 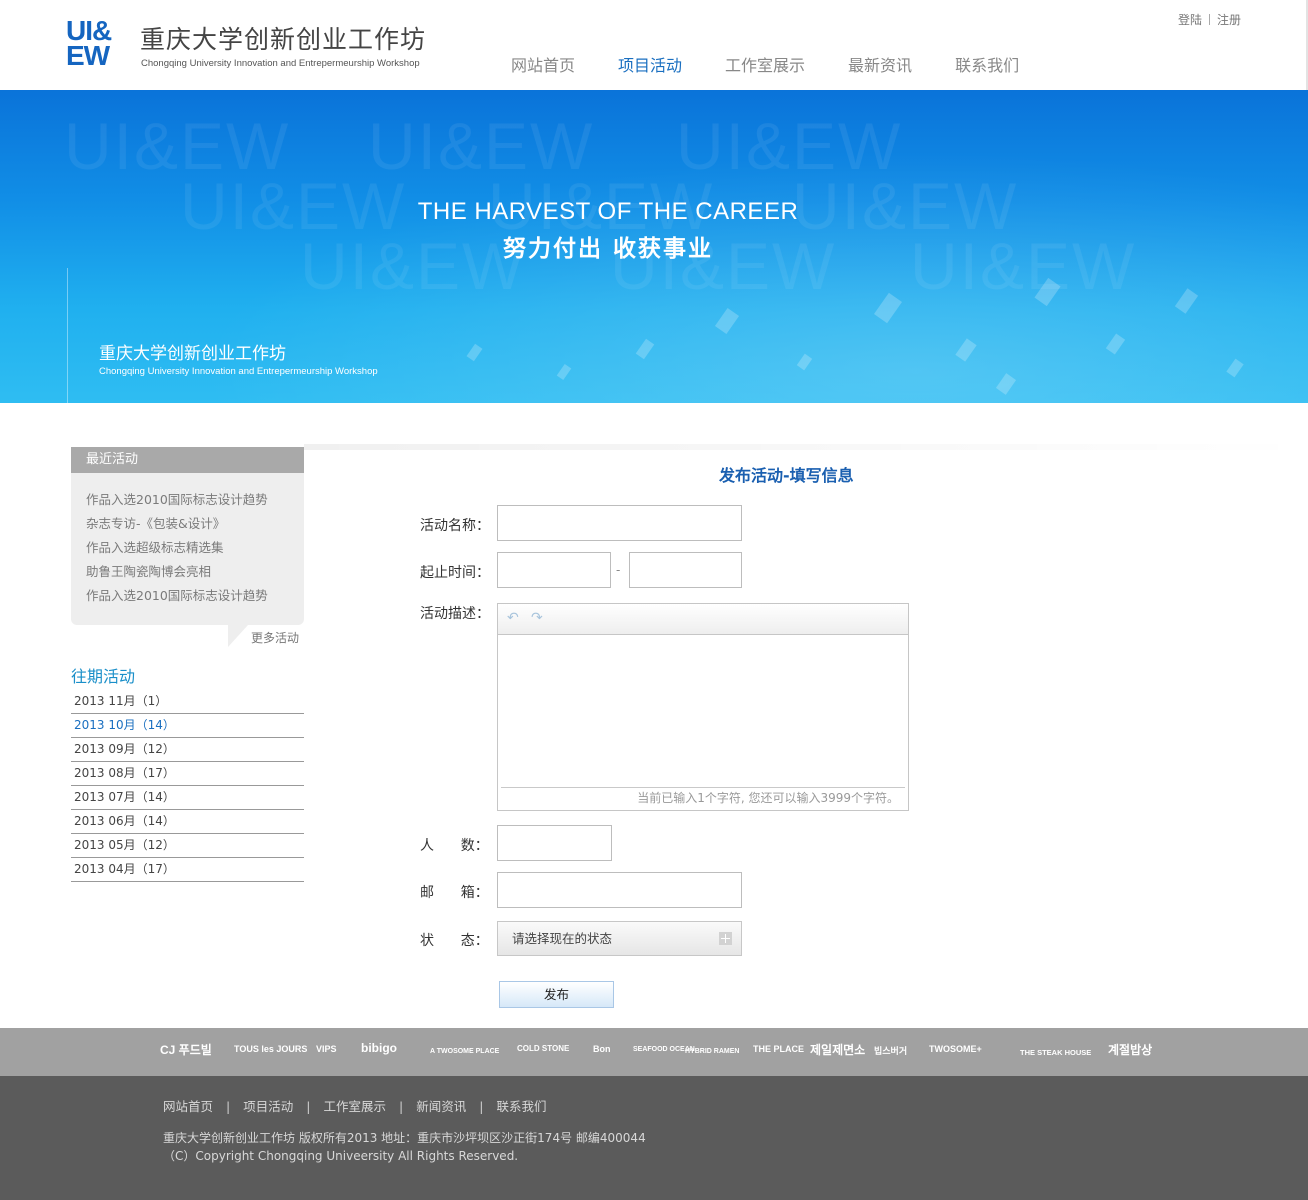 I want to click on footer-link-projects: 项目活动, so click(x=268, y=1106).